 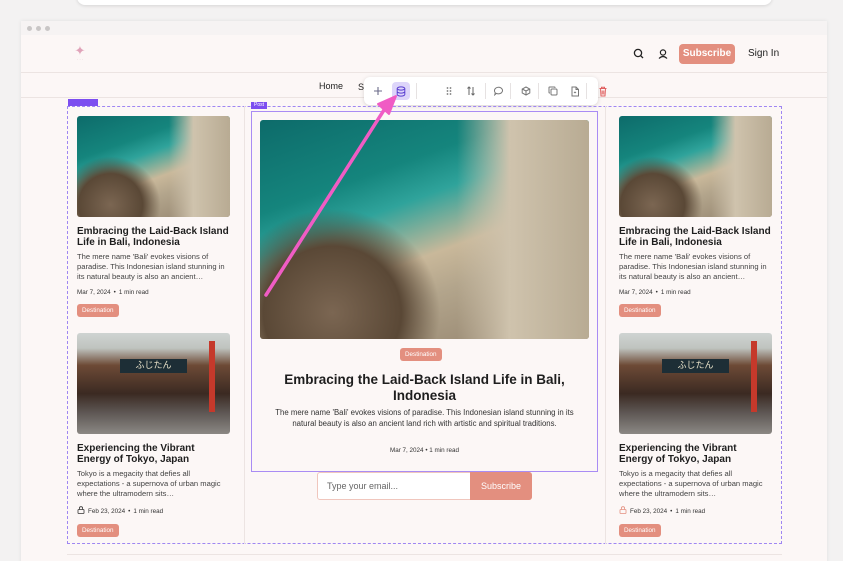 What do you see at coordinates (639, 54) in the screenshot?
I see `search-icon` at bounding box center [639, 54].